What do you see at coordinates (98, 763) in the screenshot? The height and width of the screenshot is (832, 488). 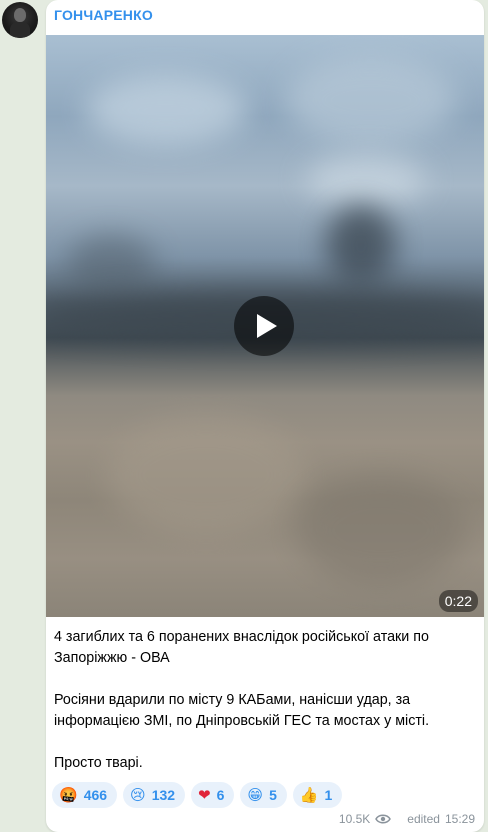 I see `message-paragraph: Просто тварі.` at bounding box center [98, 763].